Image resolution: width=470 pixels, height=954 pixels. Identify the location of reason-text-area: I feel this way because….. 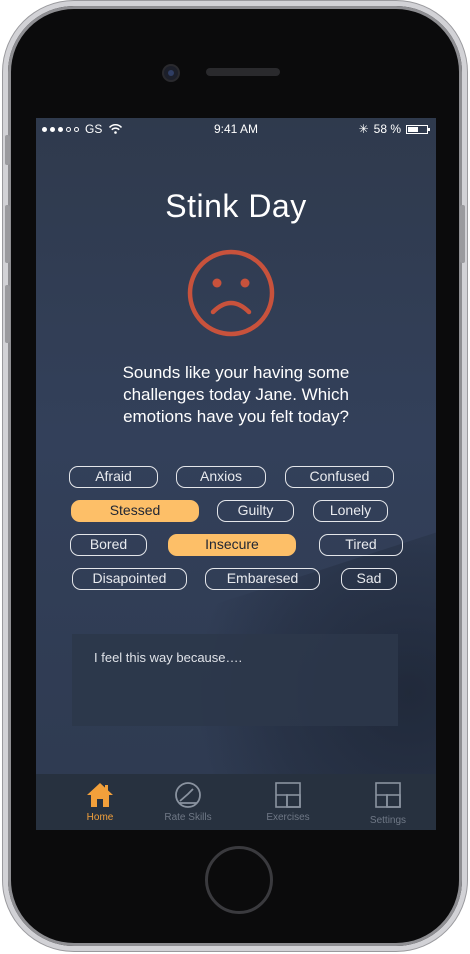
(235, 680).